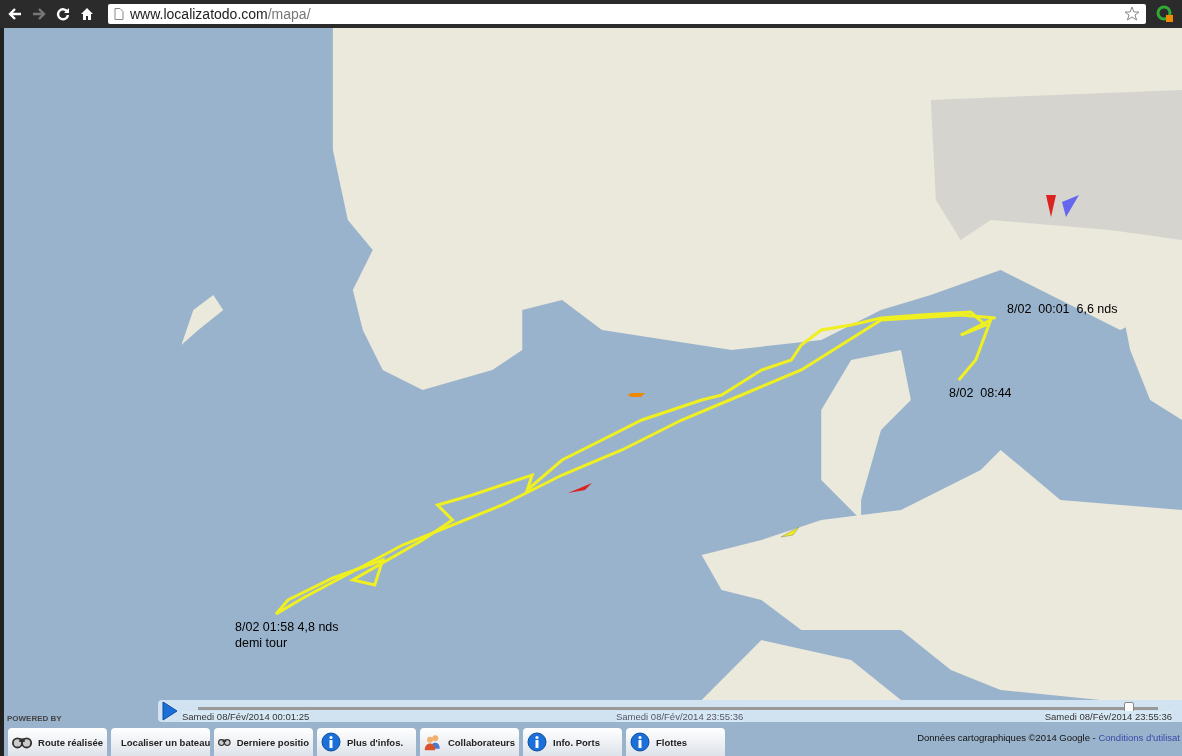 Image resolution: width=1182 pixels, height=756 pixels. I want to click on bookmark-star-icon, so click(1132, 14).